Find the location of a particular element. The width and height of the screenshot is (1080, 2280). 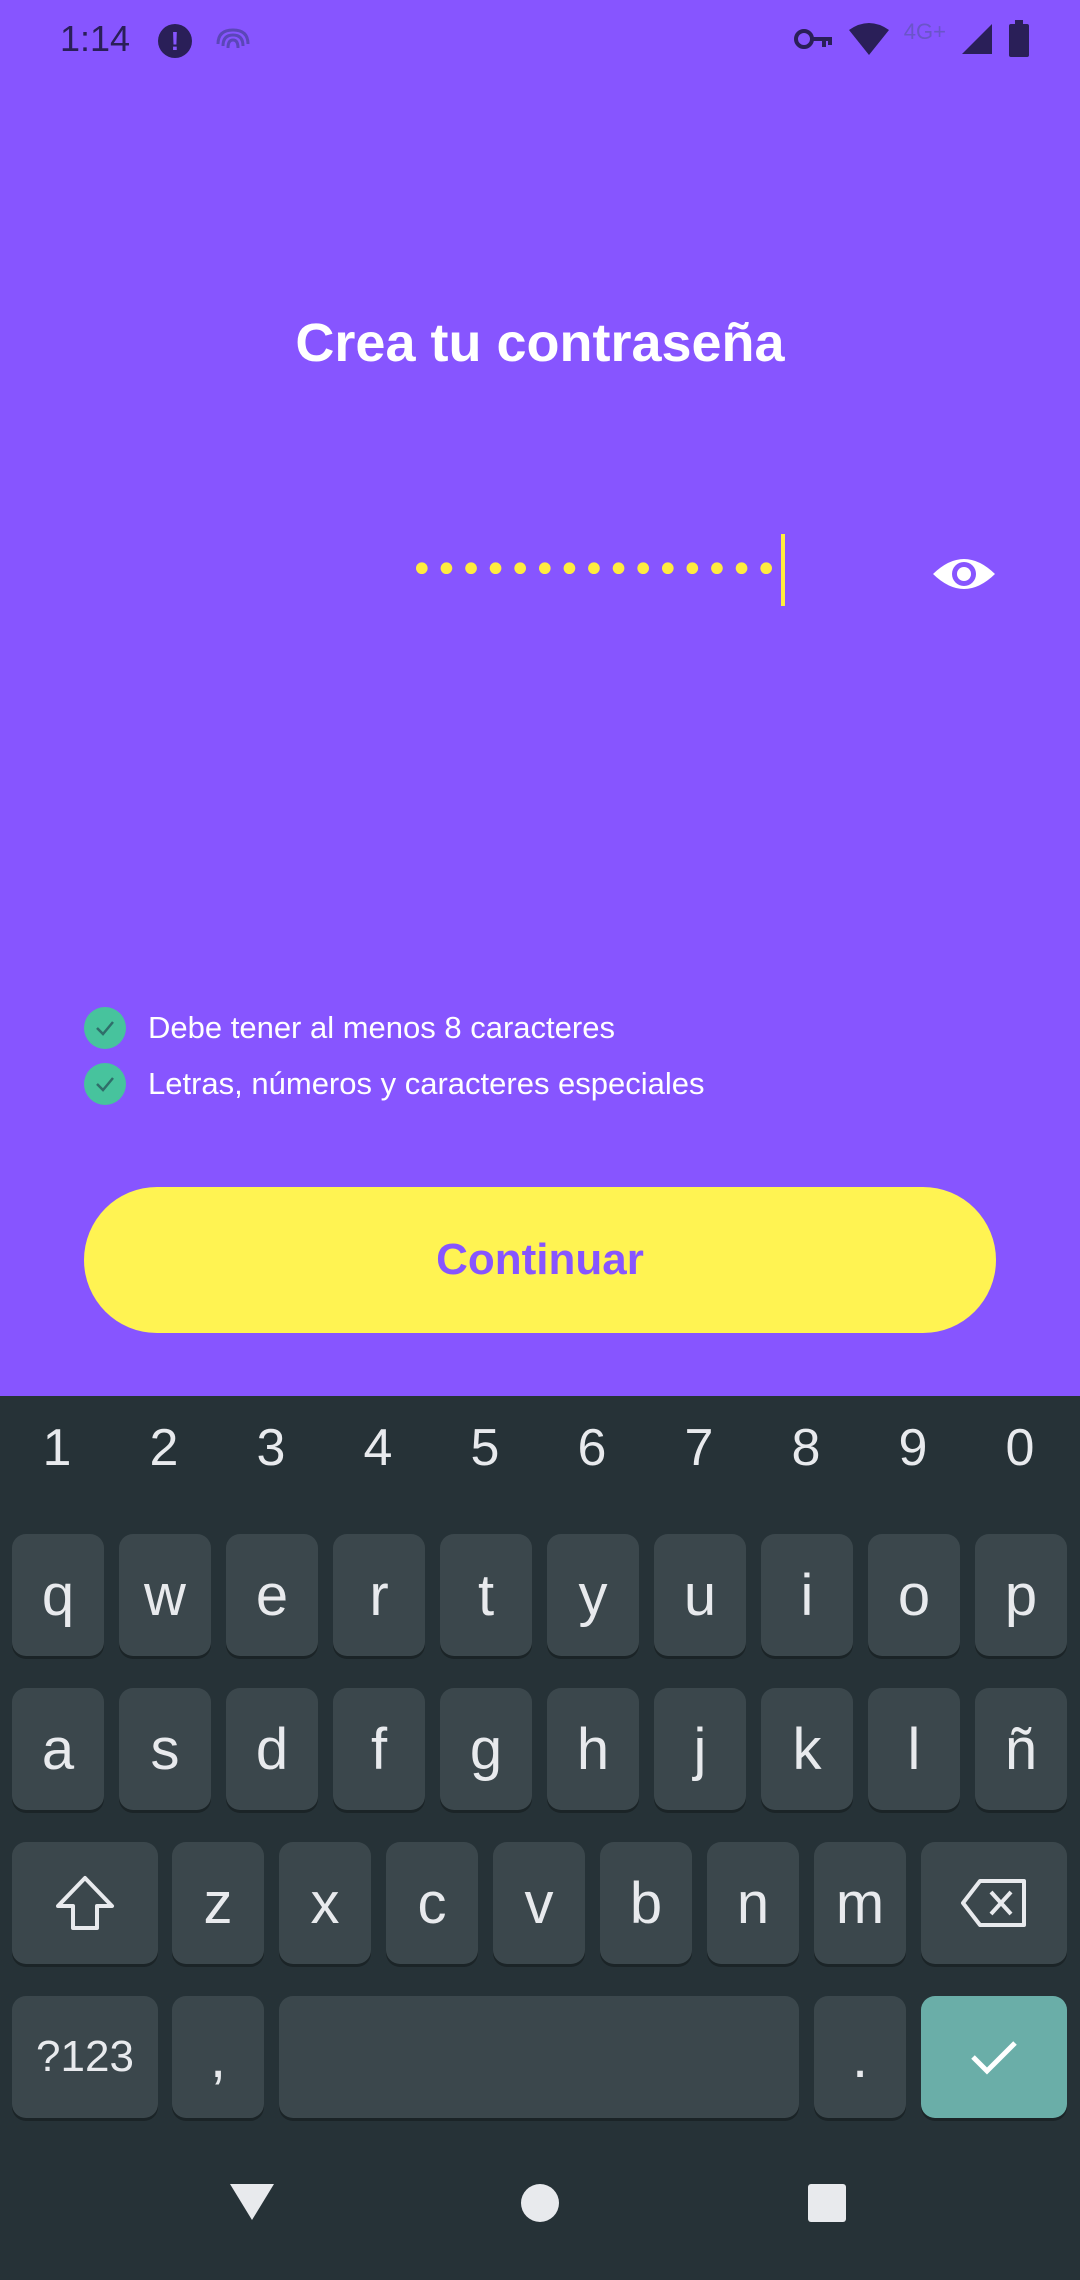

key-9: 9 is located at coordinates (913, 1448).